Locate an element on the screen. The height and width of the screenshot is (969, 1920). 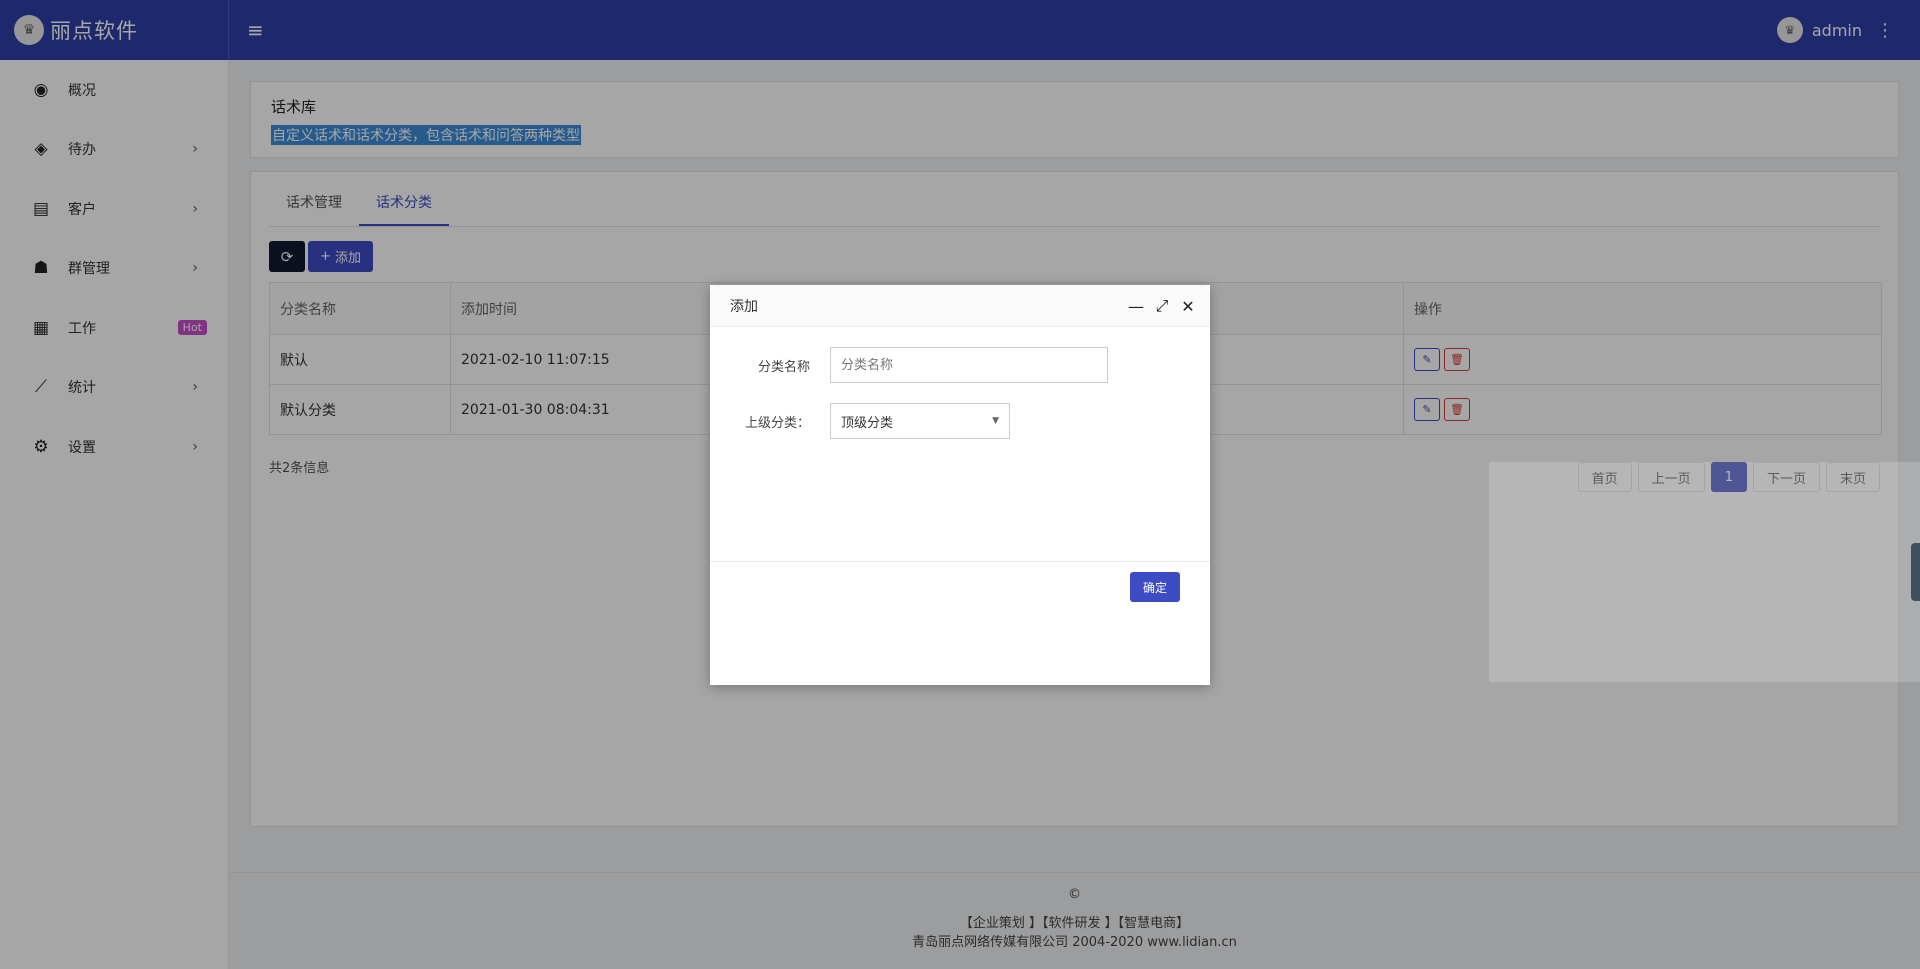
form-row-parent: 上级分类： 顶级分类 ▼ is located at coordinates (960, 421).